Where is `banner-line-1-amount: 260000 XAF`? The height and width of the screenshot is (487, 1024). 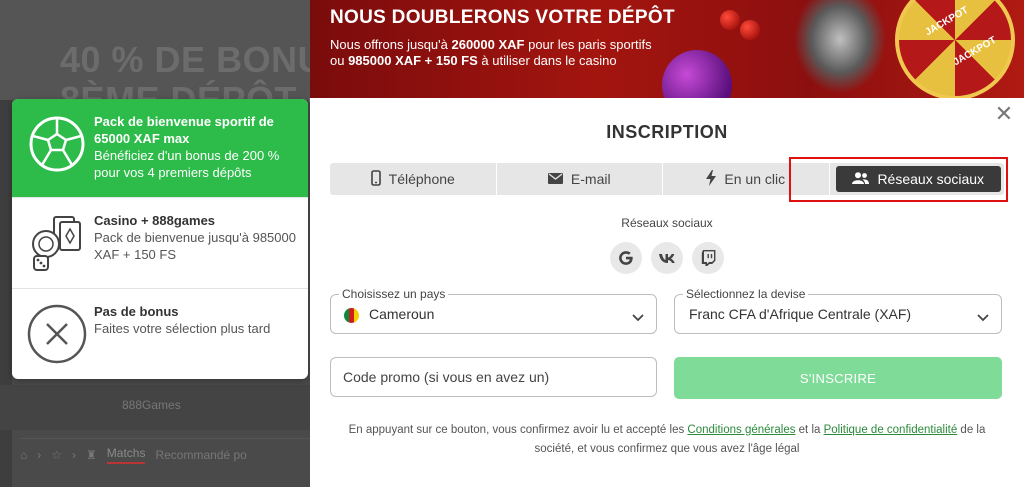 banner-line-1-amount: 260000 XAF is located at coordinates (488, 44).